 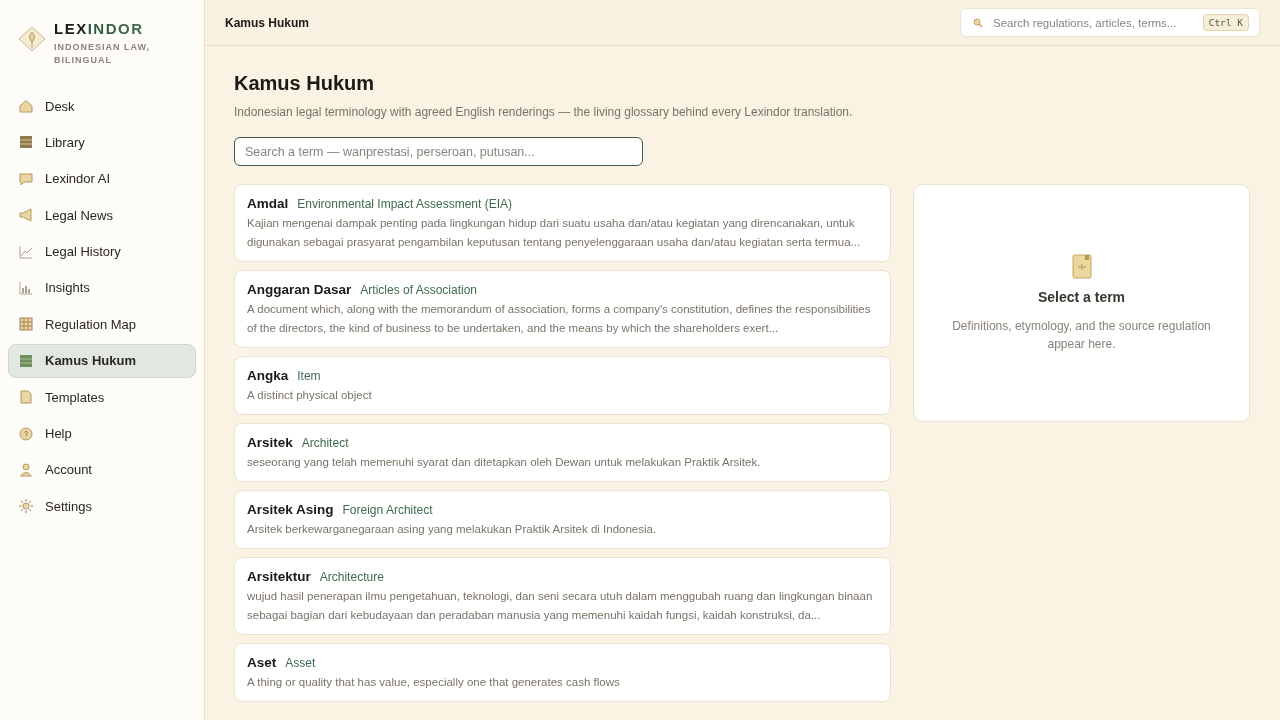 What do you see at coordinates (26, 506) in the screenshot?
I see `settings-icon` at bounding box center [26, 506].